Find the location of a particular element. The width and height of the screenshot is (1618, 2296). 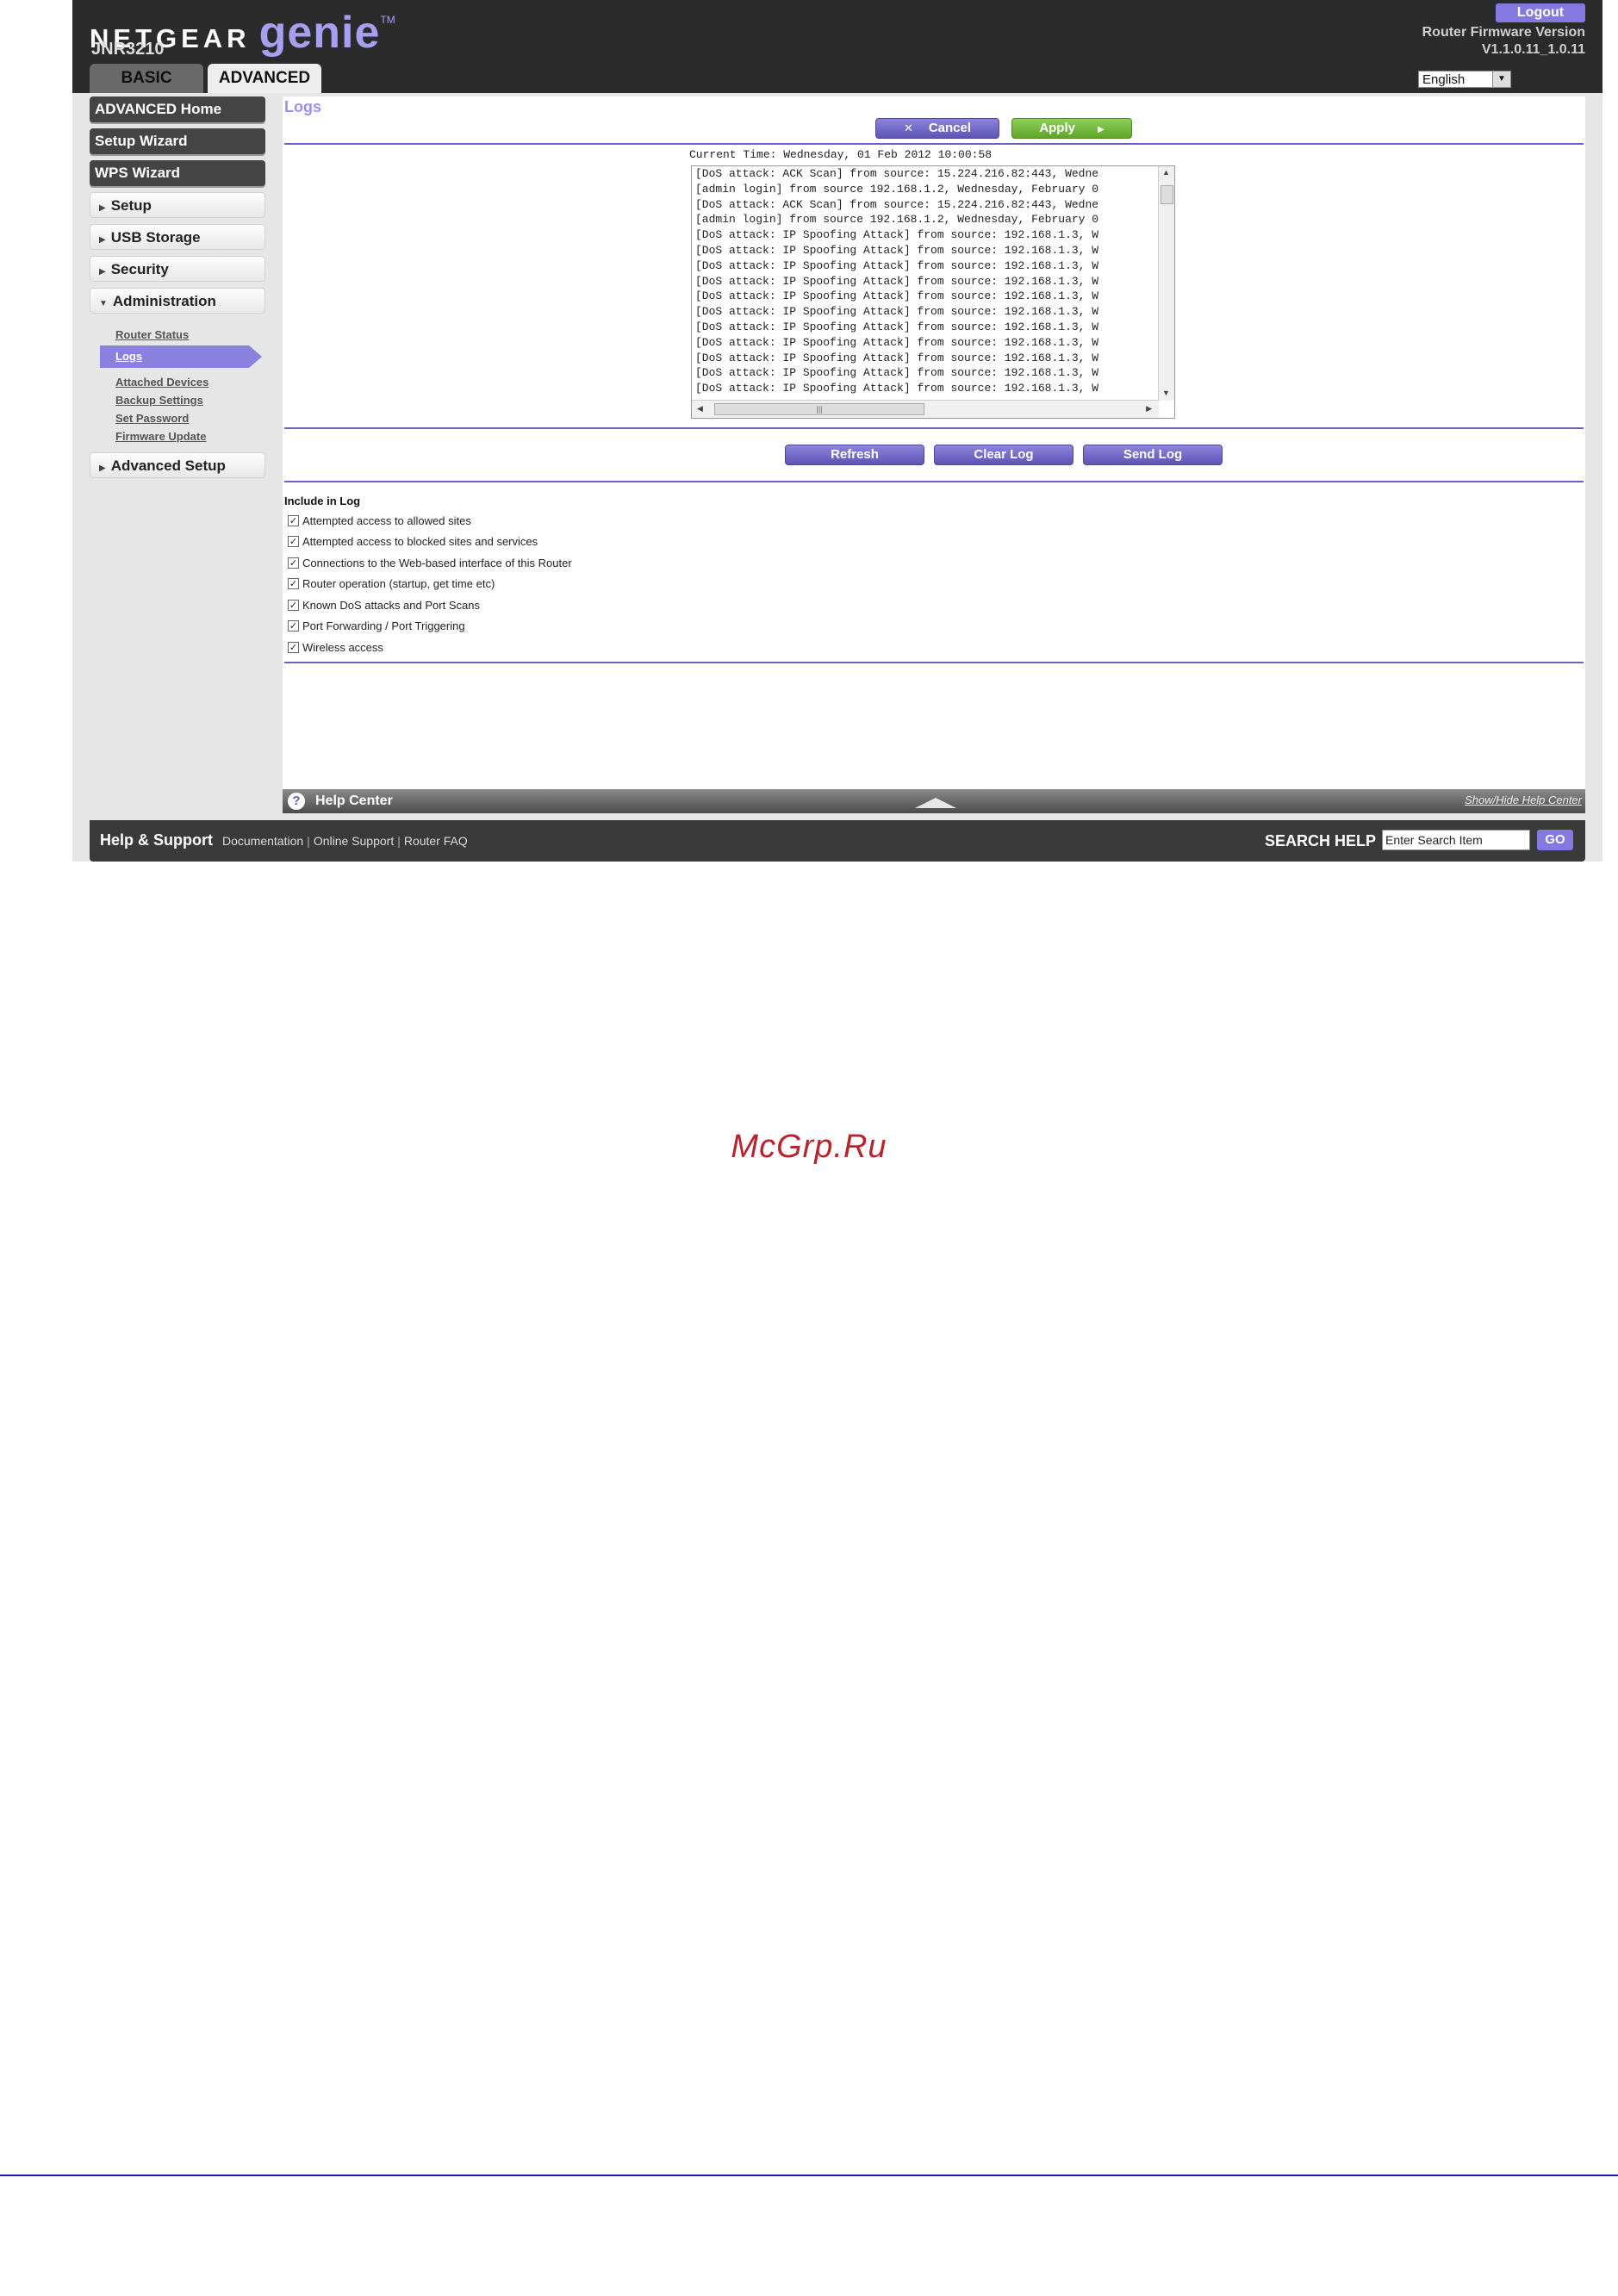

show-hide-help-link: Show/Hide Help Center is located at coordinates (1524, 800).